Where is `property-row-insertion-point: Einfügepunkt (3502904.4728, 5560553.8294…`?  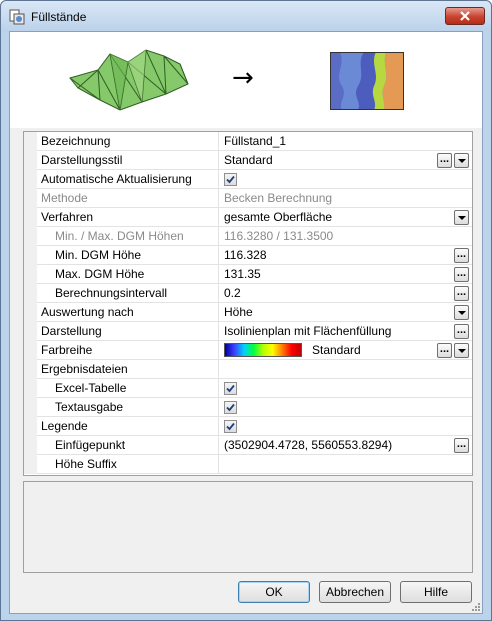 property-row-insertion-point: Einfügepunkt (3502904.4728, 5560553.8294… is located at coordinates (248, 445).